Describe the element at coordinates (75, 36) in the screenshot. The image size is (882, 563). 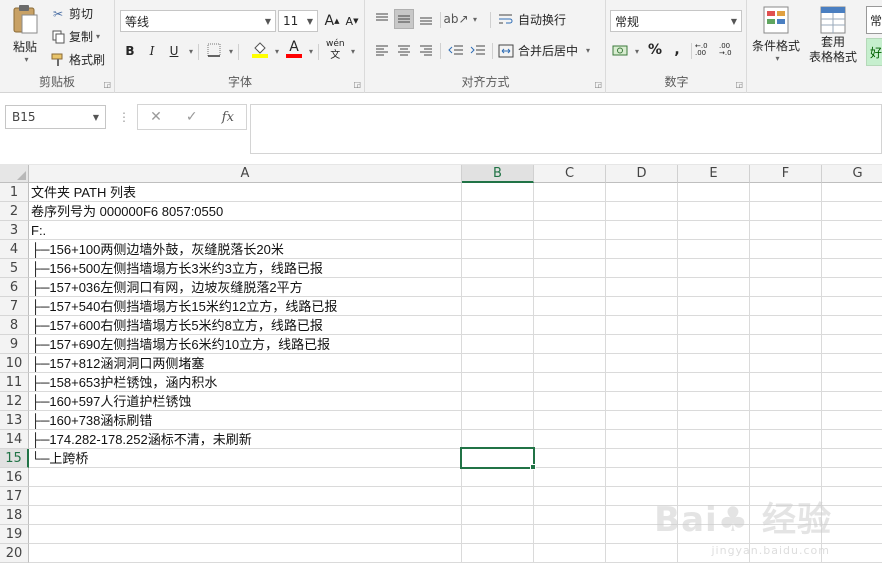
I see `copy-button: 复制 ▾` at that location.